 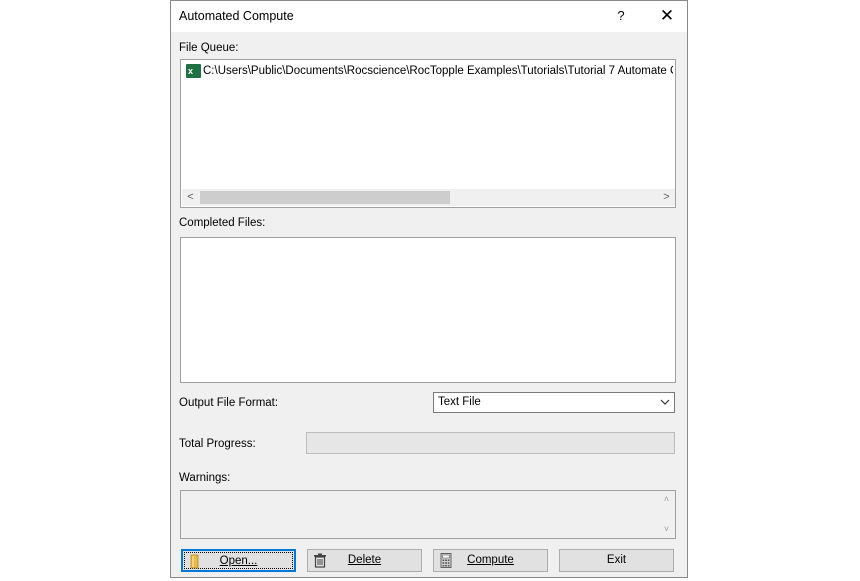 I want to click on help-button: ?, so click(x=621, y=16).